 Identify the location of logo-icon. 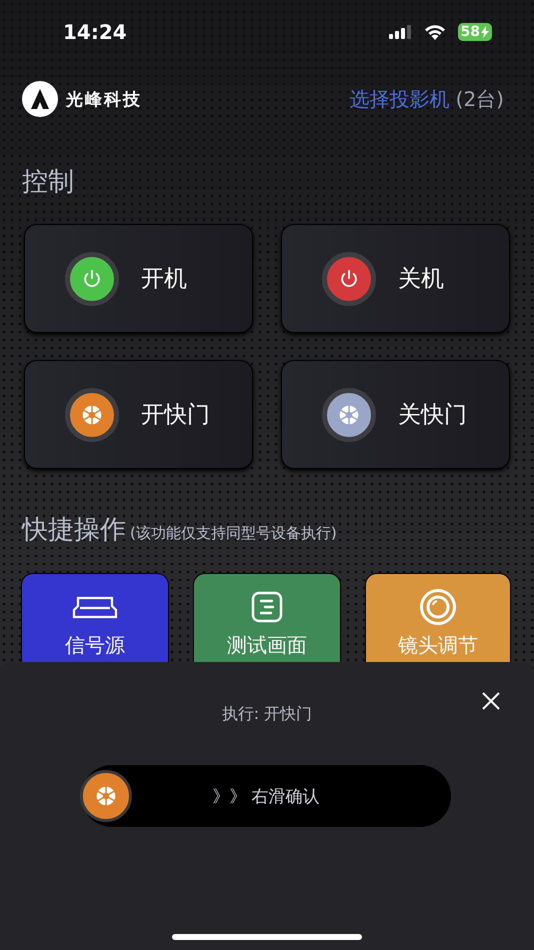
(40, 99).